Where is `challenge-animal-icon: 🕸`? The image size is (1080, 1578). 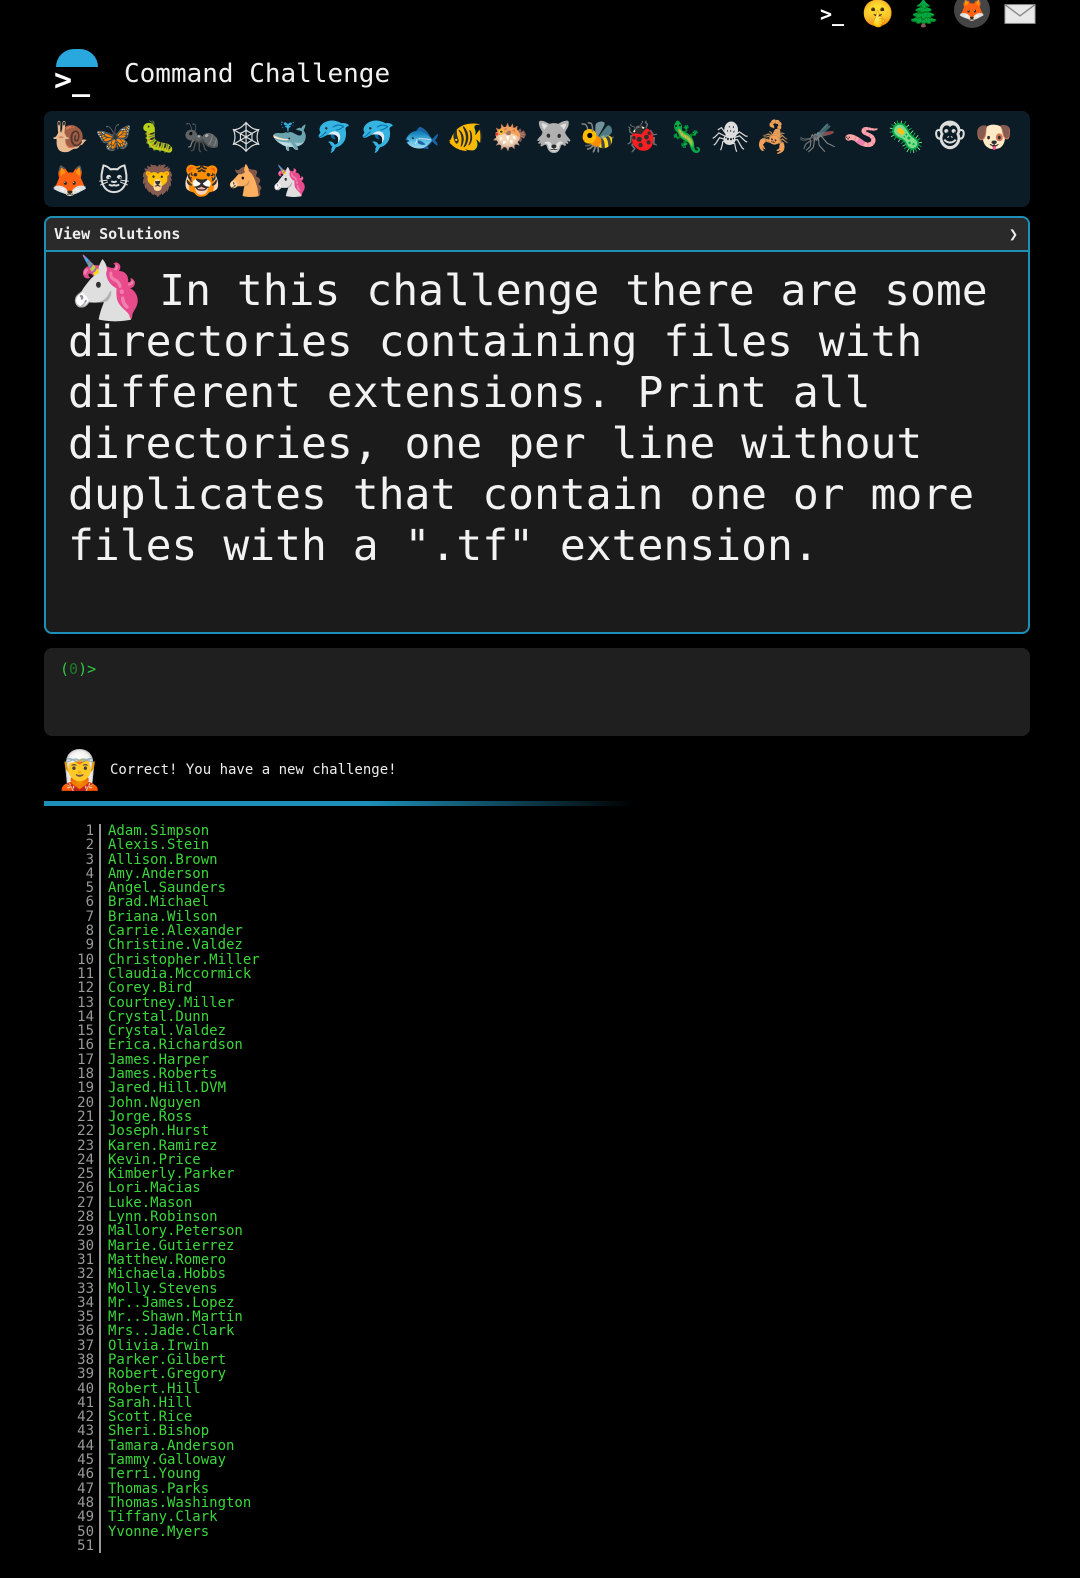
challenge-animal-icon: 🕸 is located at coordinates (246, 137).